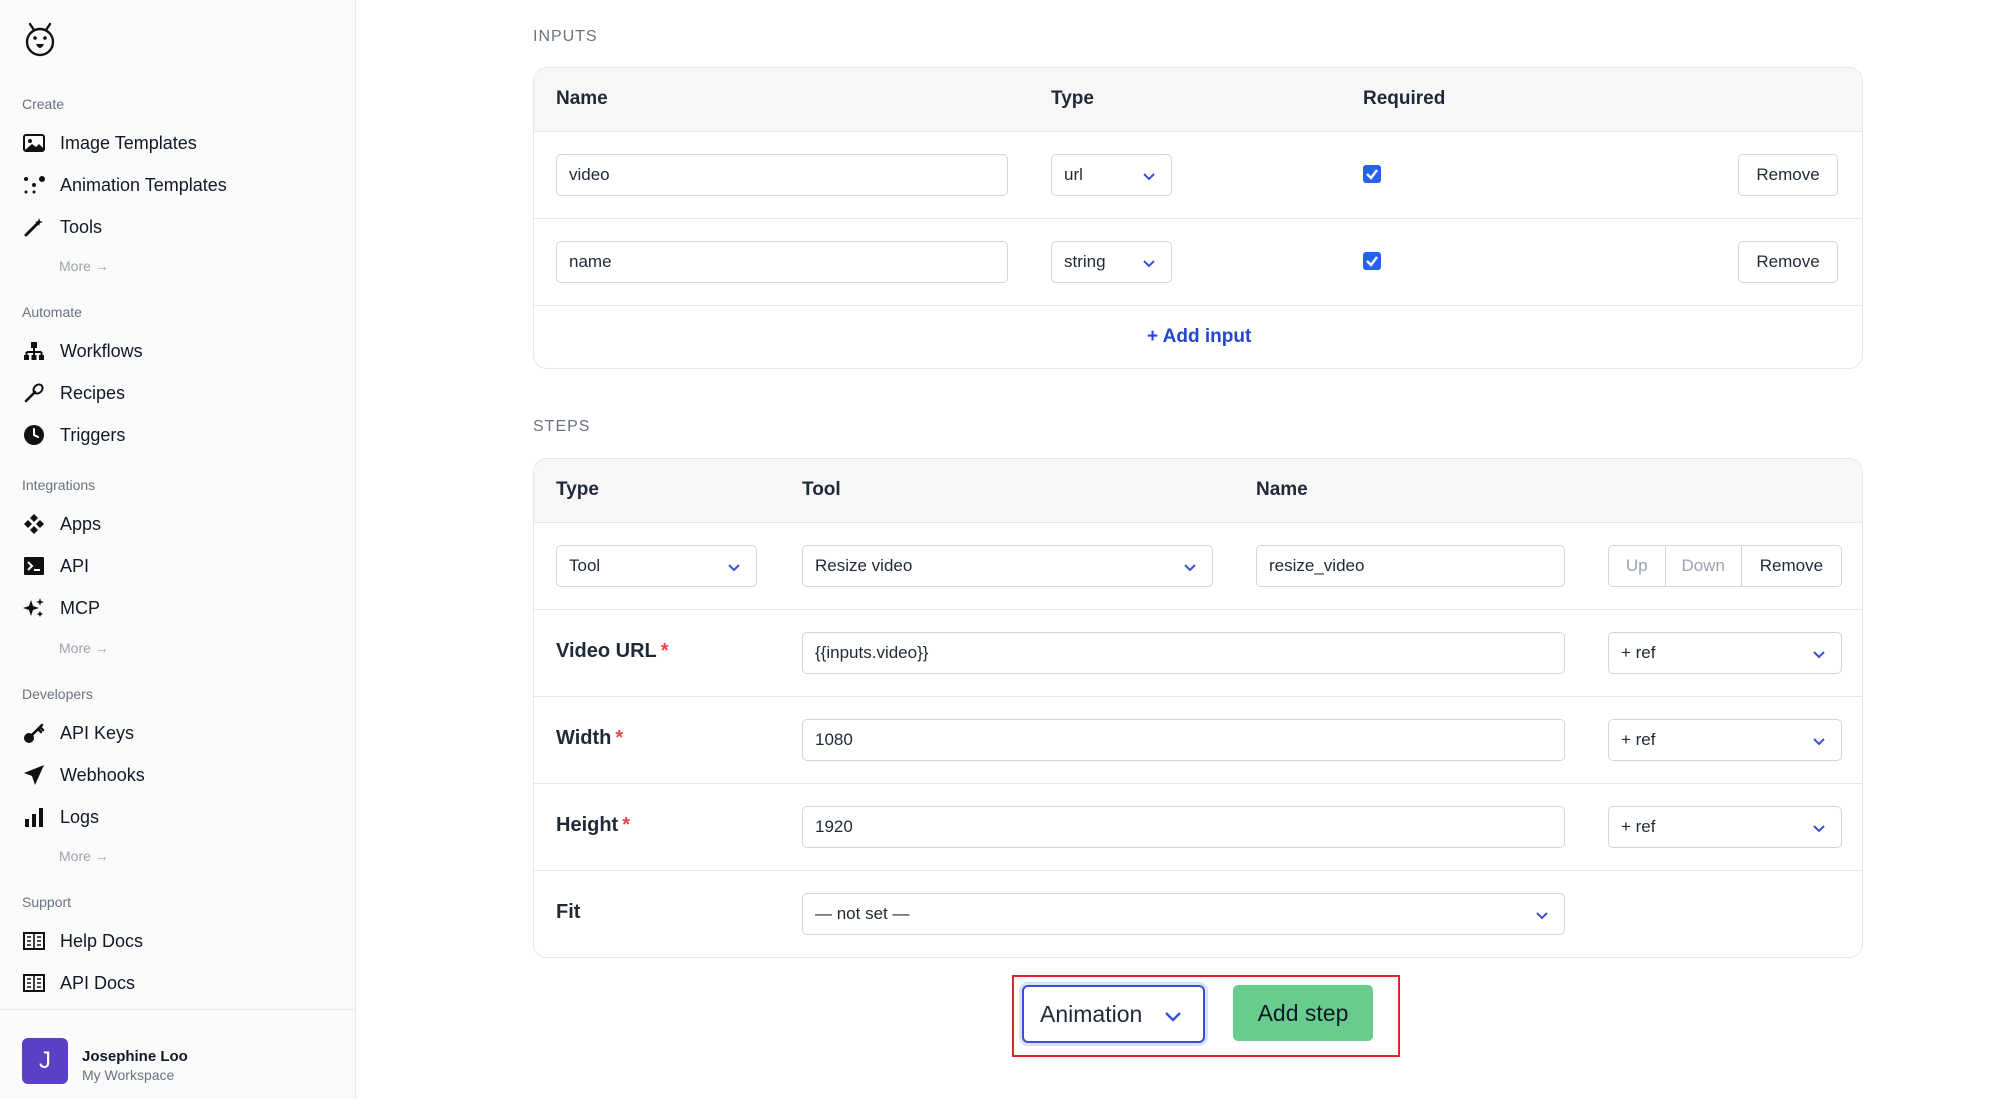 The height and width of the screenshot is (1099, 2000). What do you see at coordinates (83, 775) in the screenshot?
I see `sidebar-item-webhooks: Webhooks` at bounding box center [83, 775].